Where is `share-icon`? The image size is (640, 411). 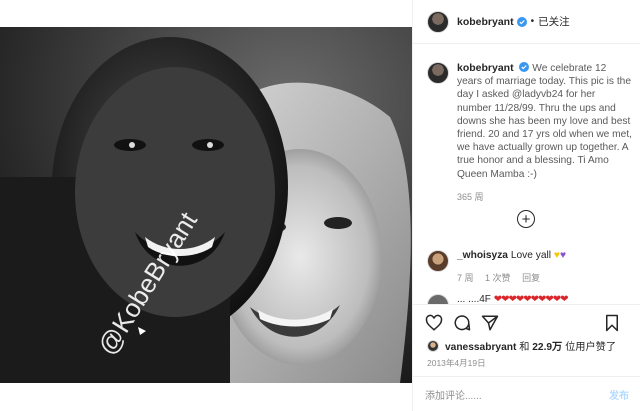 share-icon is located at coordinates (490, 323).